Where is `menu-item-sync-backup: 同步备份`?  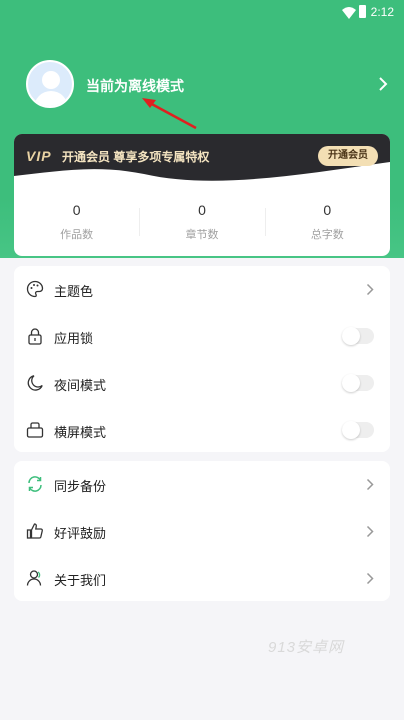
menu-item-sync-backup: 同步备份 is located at coordinates (202, 484).